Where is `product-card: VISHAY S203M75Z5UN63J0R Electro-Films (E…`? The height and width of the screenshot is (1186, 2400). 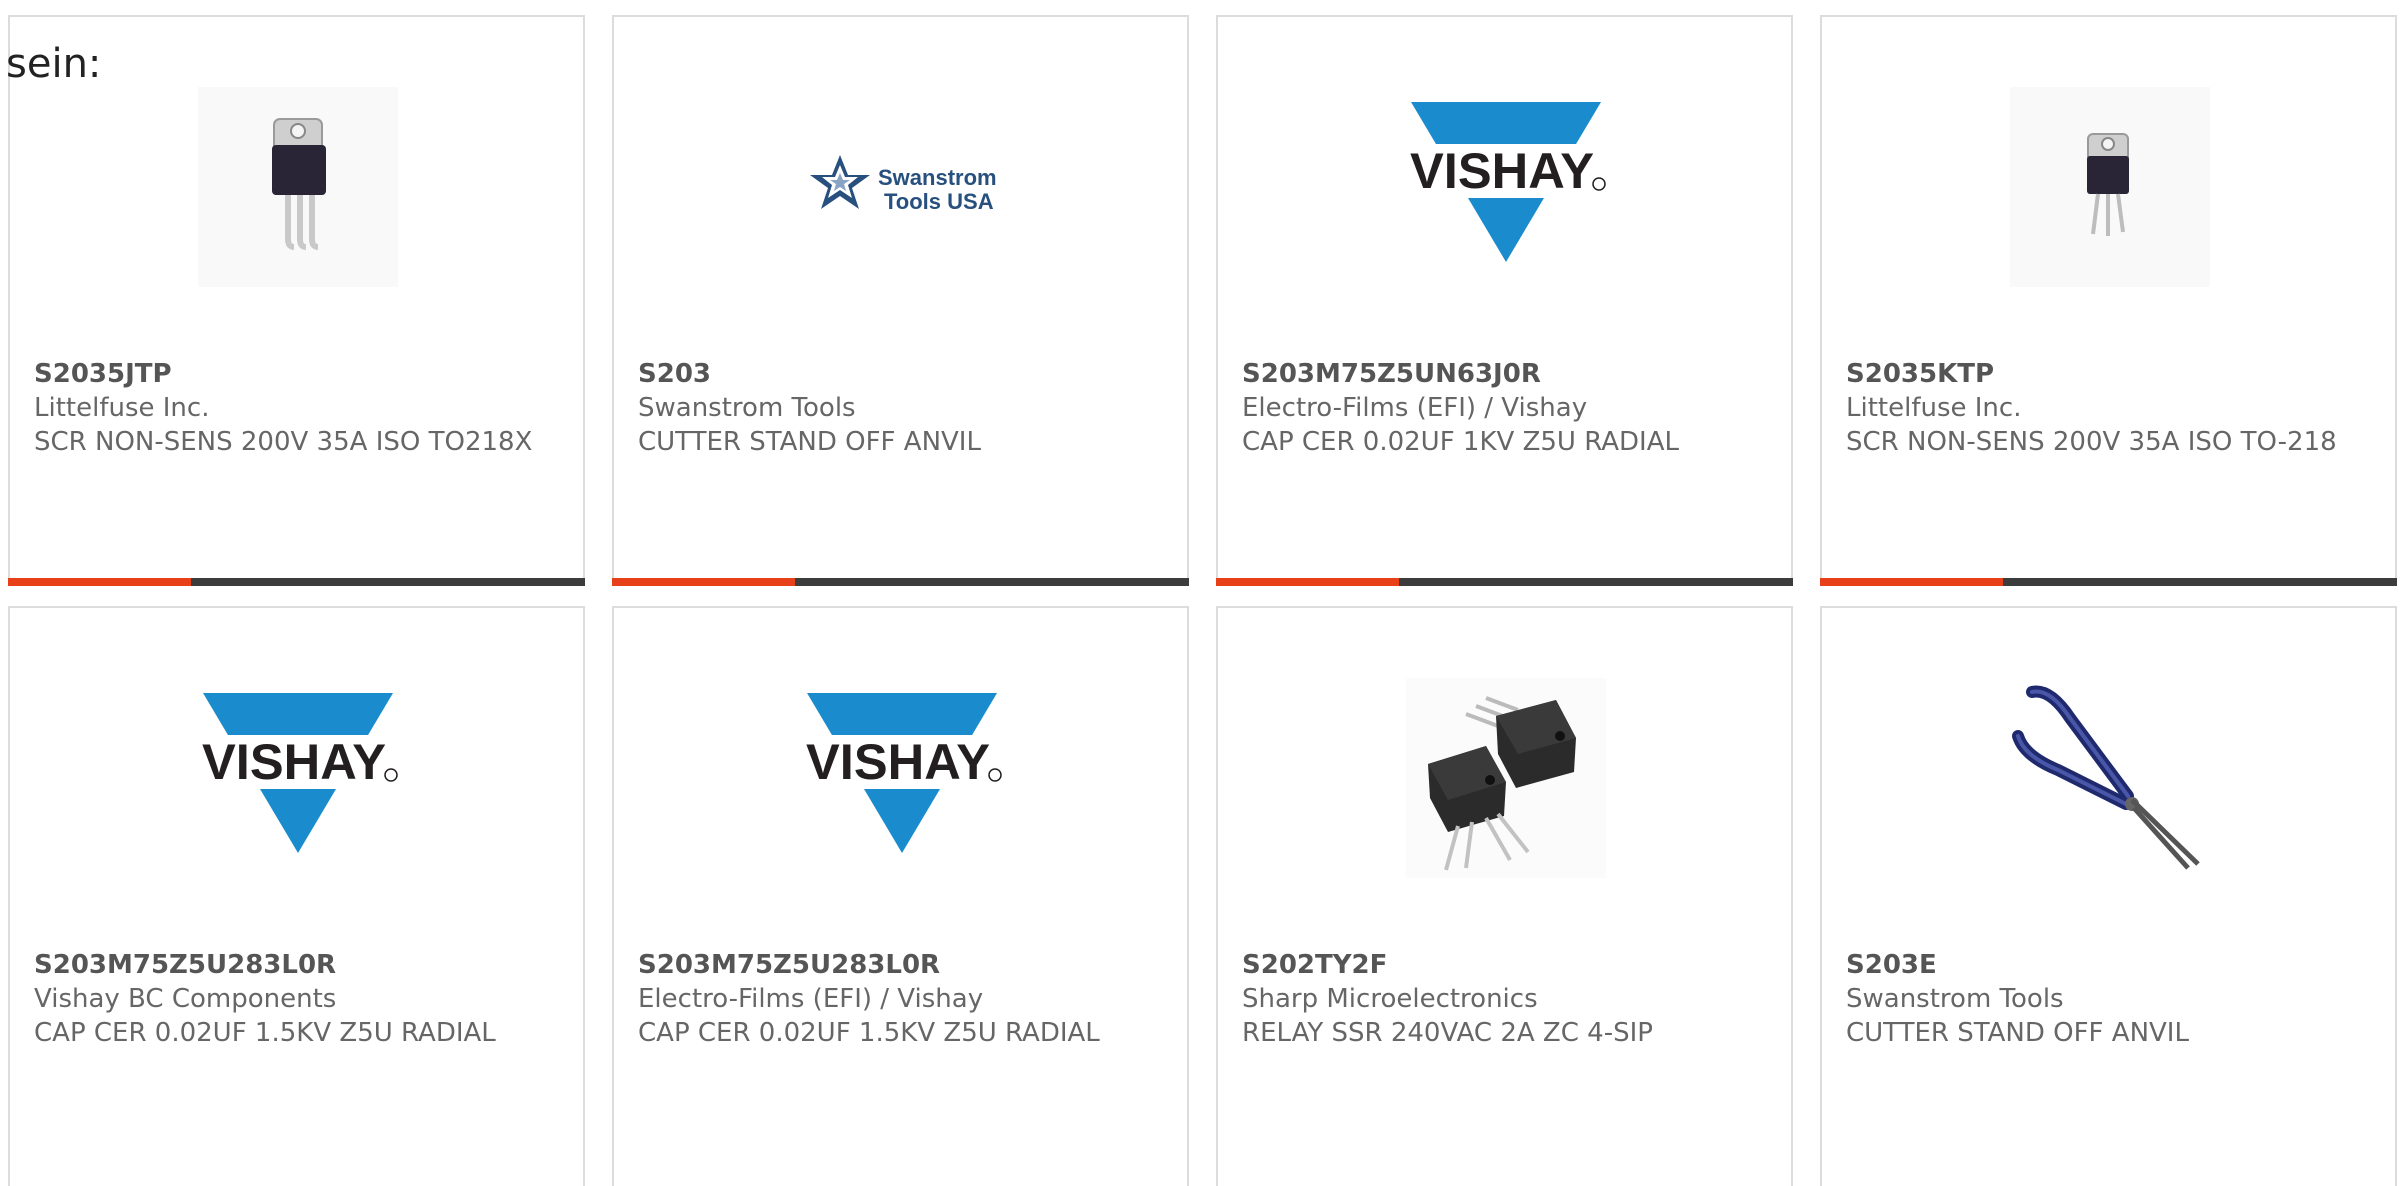
product-card: VISHAY S203M75Z5UN63J0R Electro-Films (E… is located at coordinates (1504, 300).